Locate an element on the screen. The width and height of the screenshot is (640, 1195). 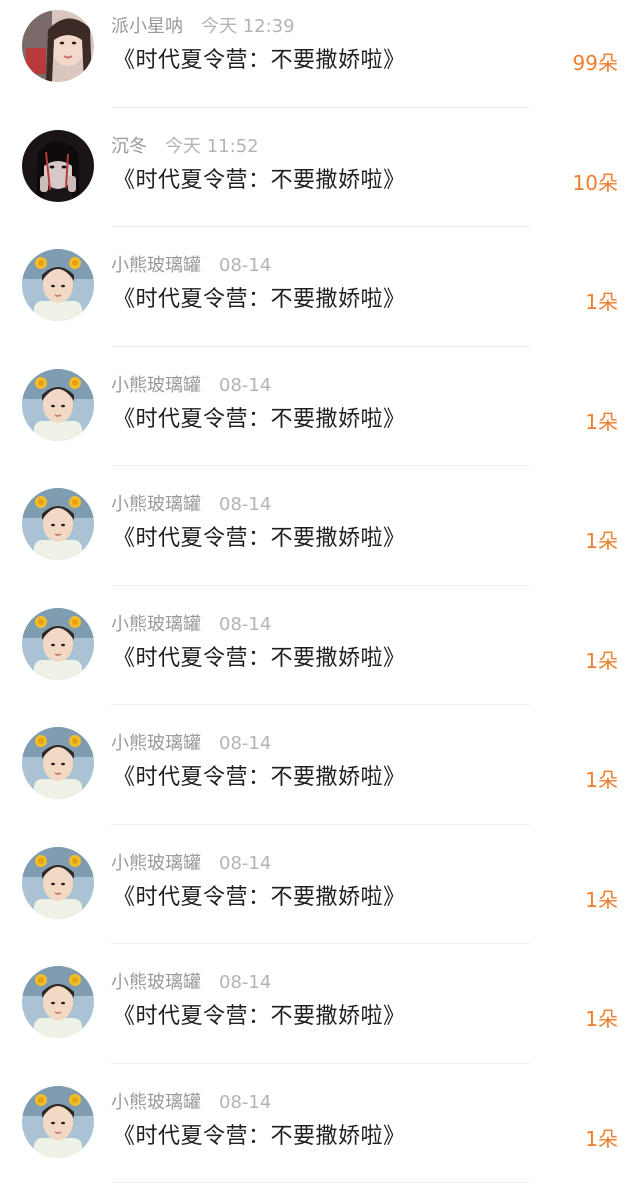
list-item: 派小星呐今天 12:39 《时代夏令营：不要撒娇啦》 99朵 is located at coordinates (320, 60).